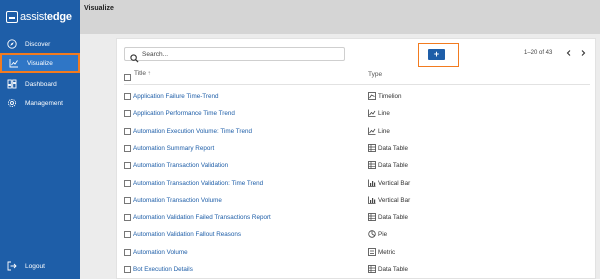 This screenshot has width=600, height=279. Describe the element at coordinates (192, 131) in the screenshot. I see `visualization-title-link: Automation Execution Volume: Time Trend` at that location.